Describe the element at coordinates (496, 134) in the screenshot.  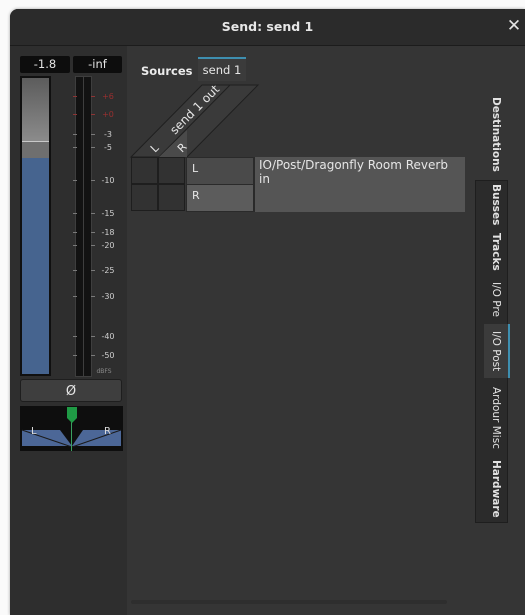
I see `destinations-label: Destinations` at that location.